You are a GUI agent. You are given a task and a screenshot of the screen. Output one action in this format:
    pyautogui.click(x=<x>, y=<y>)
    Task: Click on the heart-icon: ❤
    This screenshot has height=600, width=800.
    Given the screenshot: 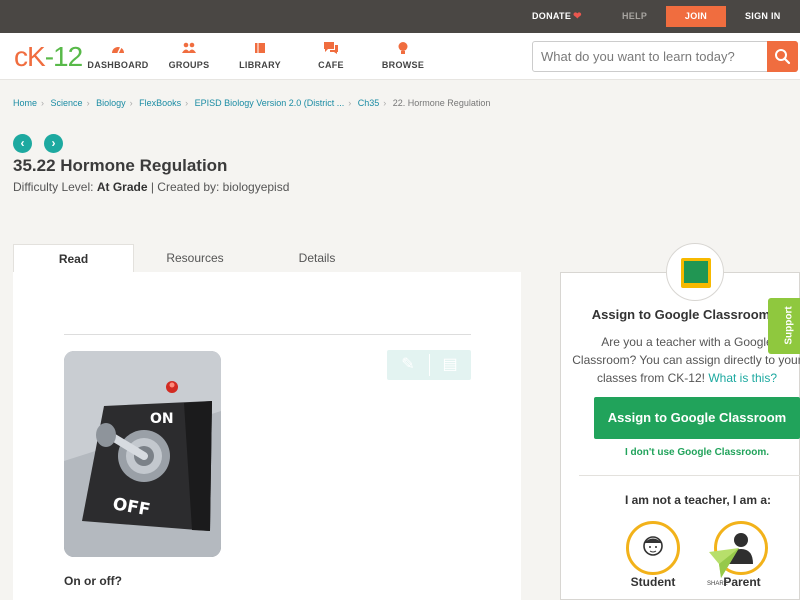 What is the action you would take?
    pyautogui.click(x=577, y=16)
    